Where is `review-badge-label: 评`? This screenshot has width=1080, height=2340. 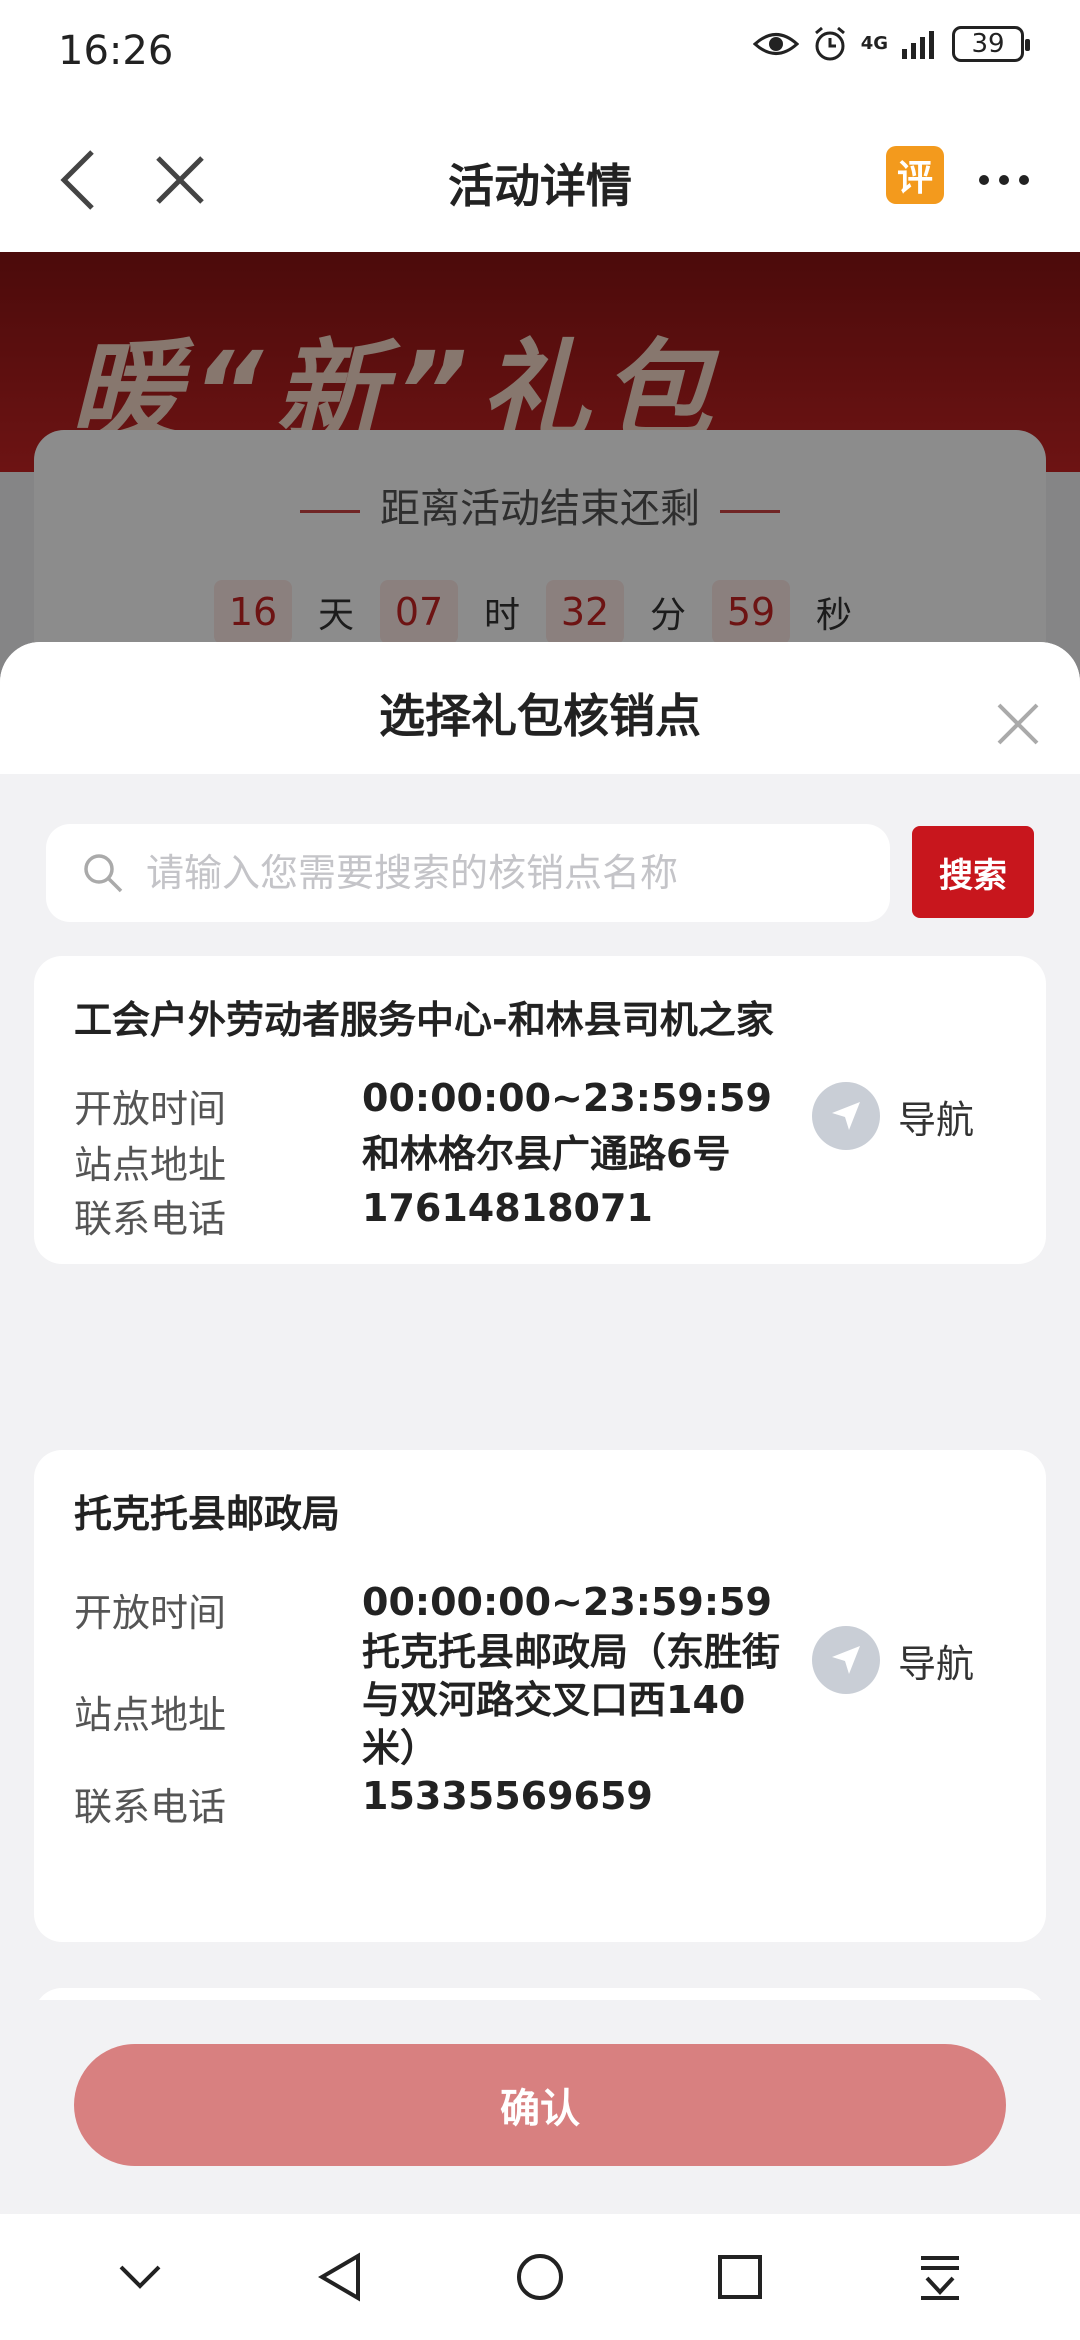
review-badge-label: 评 is located at coordinates (914, 178).